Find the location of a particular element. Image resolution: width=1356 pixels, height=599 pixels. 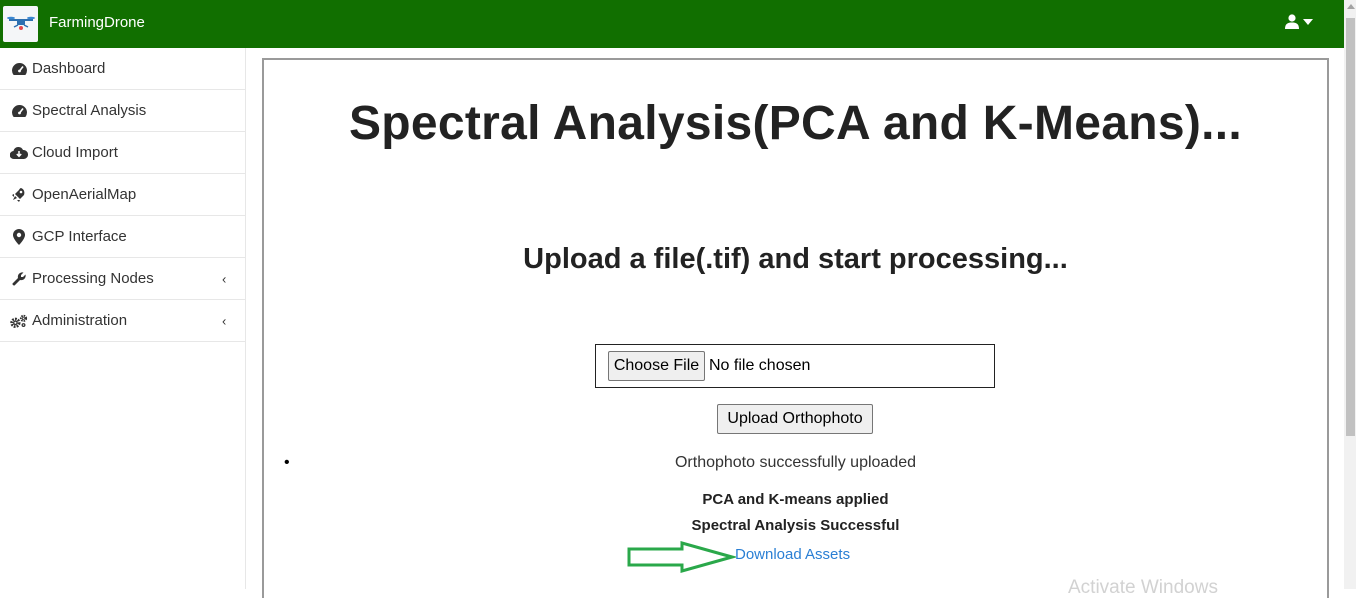

scrollbar-thumb is located at coordinates (1350, 227).